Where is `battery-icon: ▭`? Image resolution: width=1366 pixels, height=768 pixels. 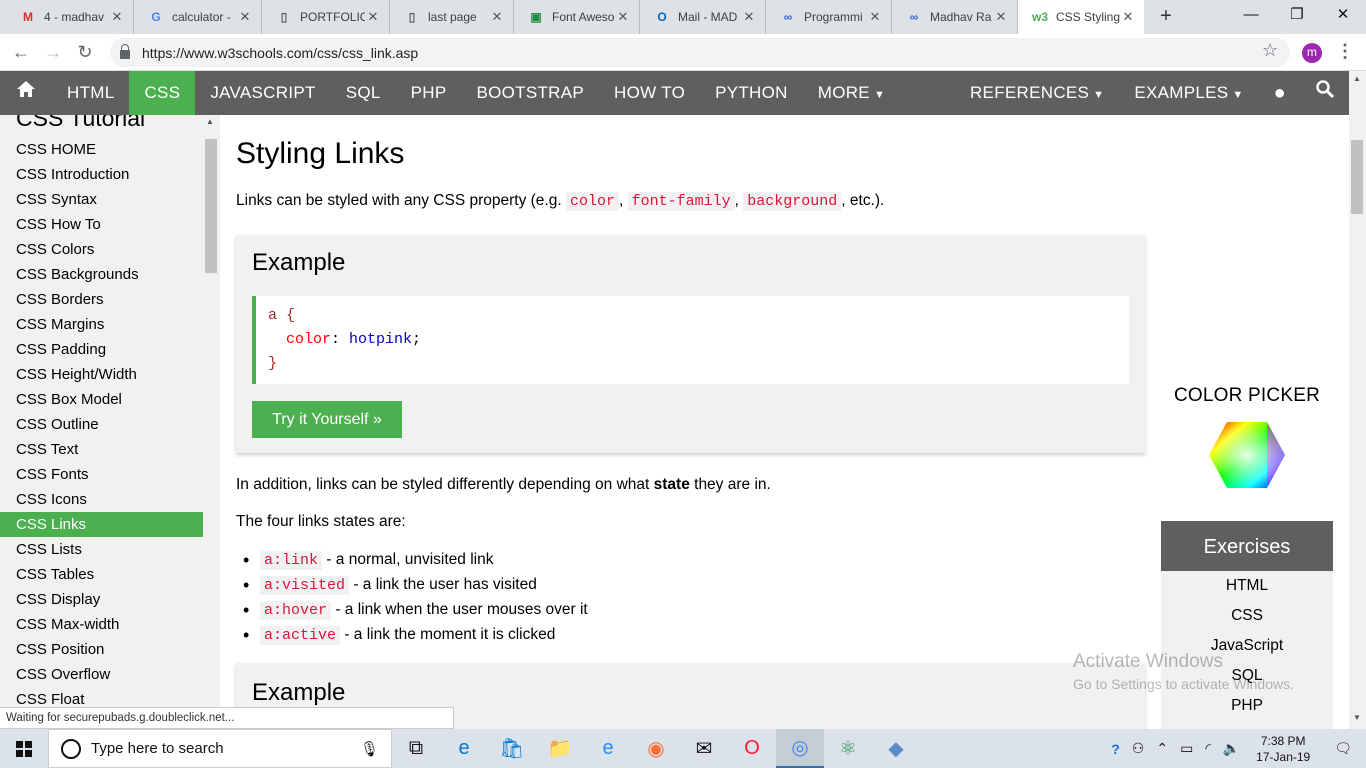 battery-icon: ▭ is located at coordinates (1186, 748).